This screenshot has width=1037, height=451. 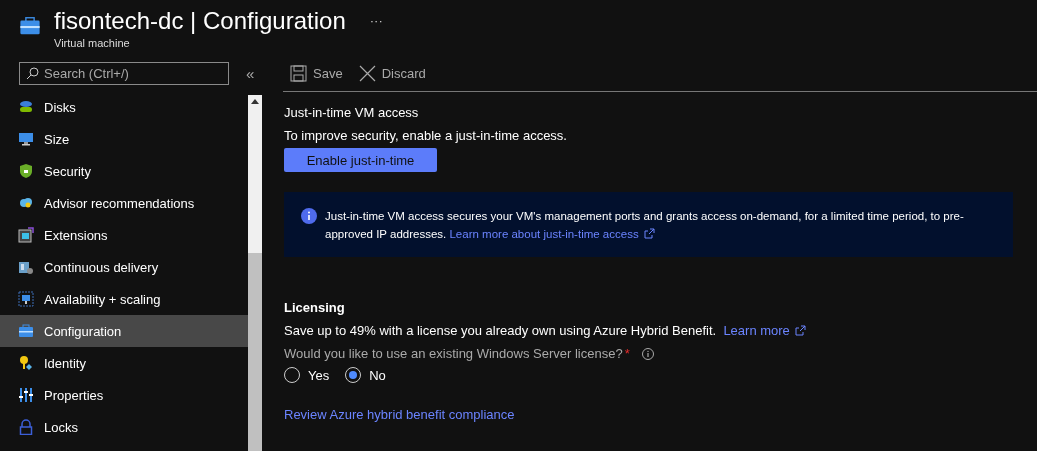 What do you see at coordinates (92, 43) in the screenshot?
I see `page-subtitle: Virtual machine` at bounding box center [92, 43].